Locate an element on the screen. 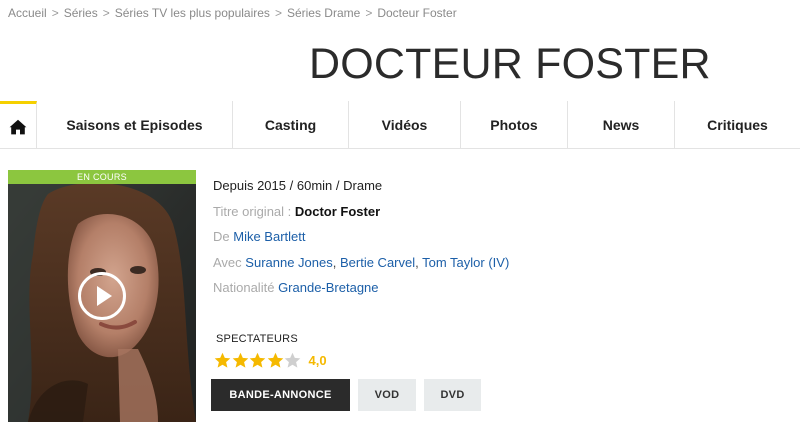 The width and height of the screenshot is (800, 445). tab-videos: Vidéos is located at coordinates (405, 125).